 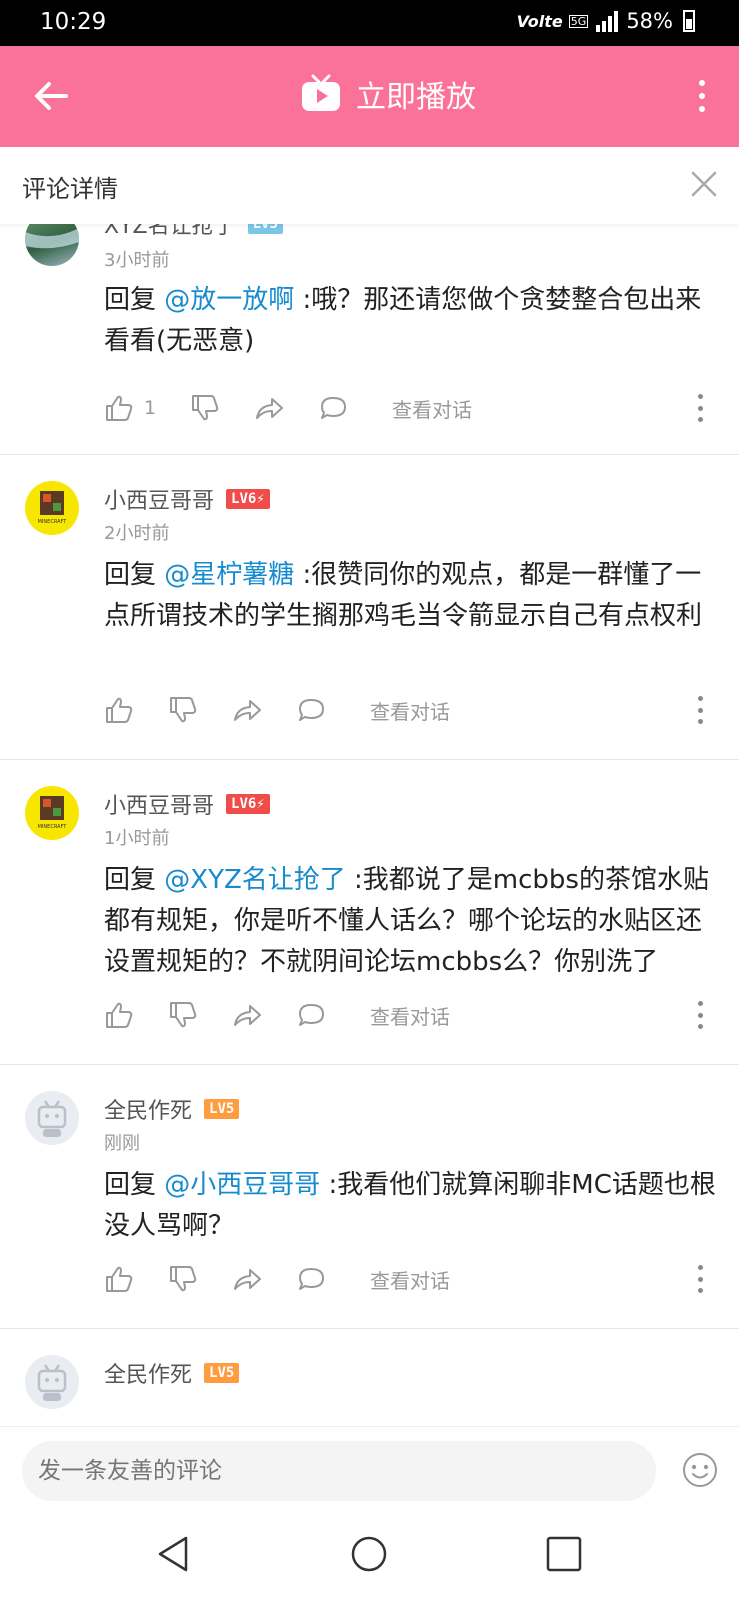 I want to click on play-now-label: 立即播放, so click(x=416, y=97).